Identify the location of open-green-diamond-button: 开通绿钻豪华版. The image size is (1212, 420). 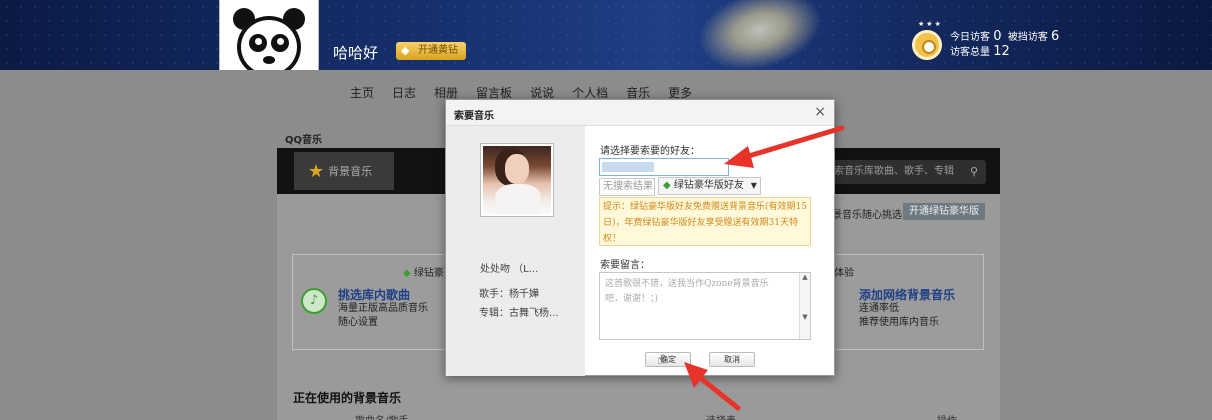
(944, 211).